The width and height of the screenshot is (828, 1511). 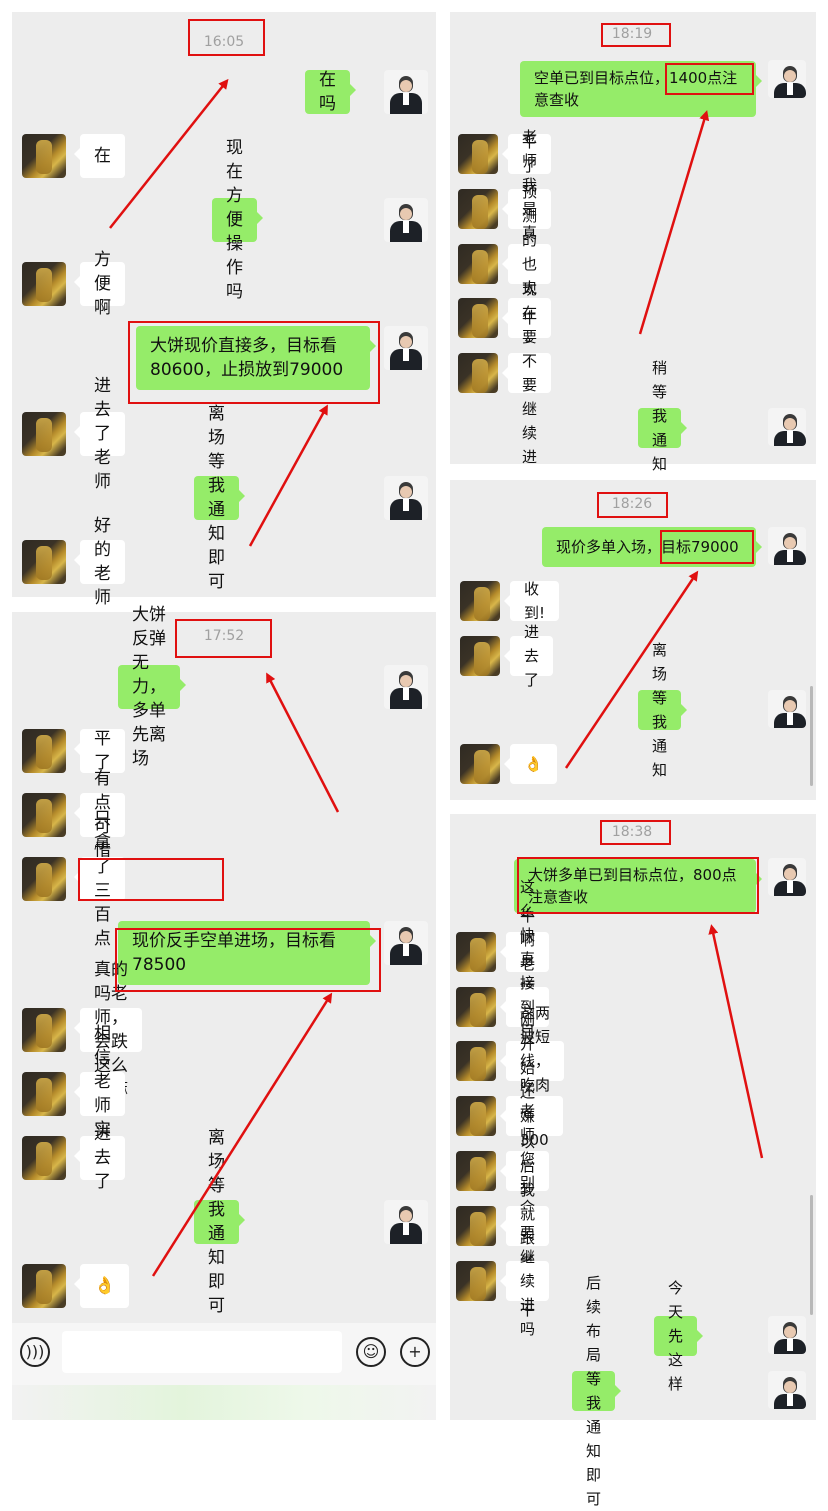 I want to click on message-bubble: 现价反手空单进场，目标看 78500, so click(x=247, y=953).